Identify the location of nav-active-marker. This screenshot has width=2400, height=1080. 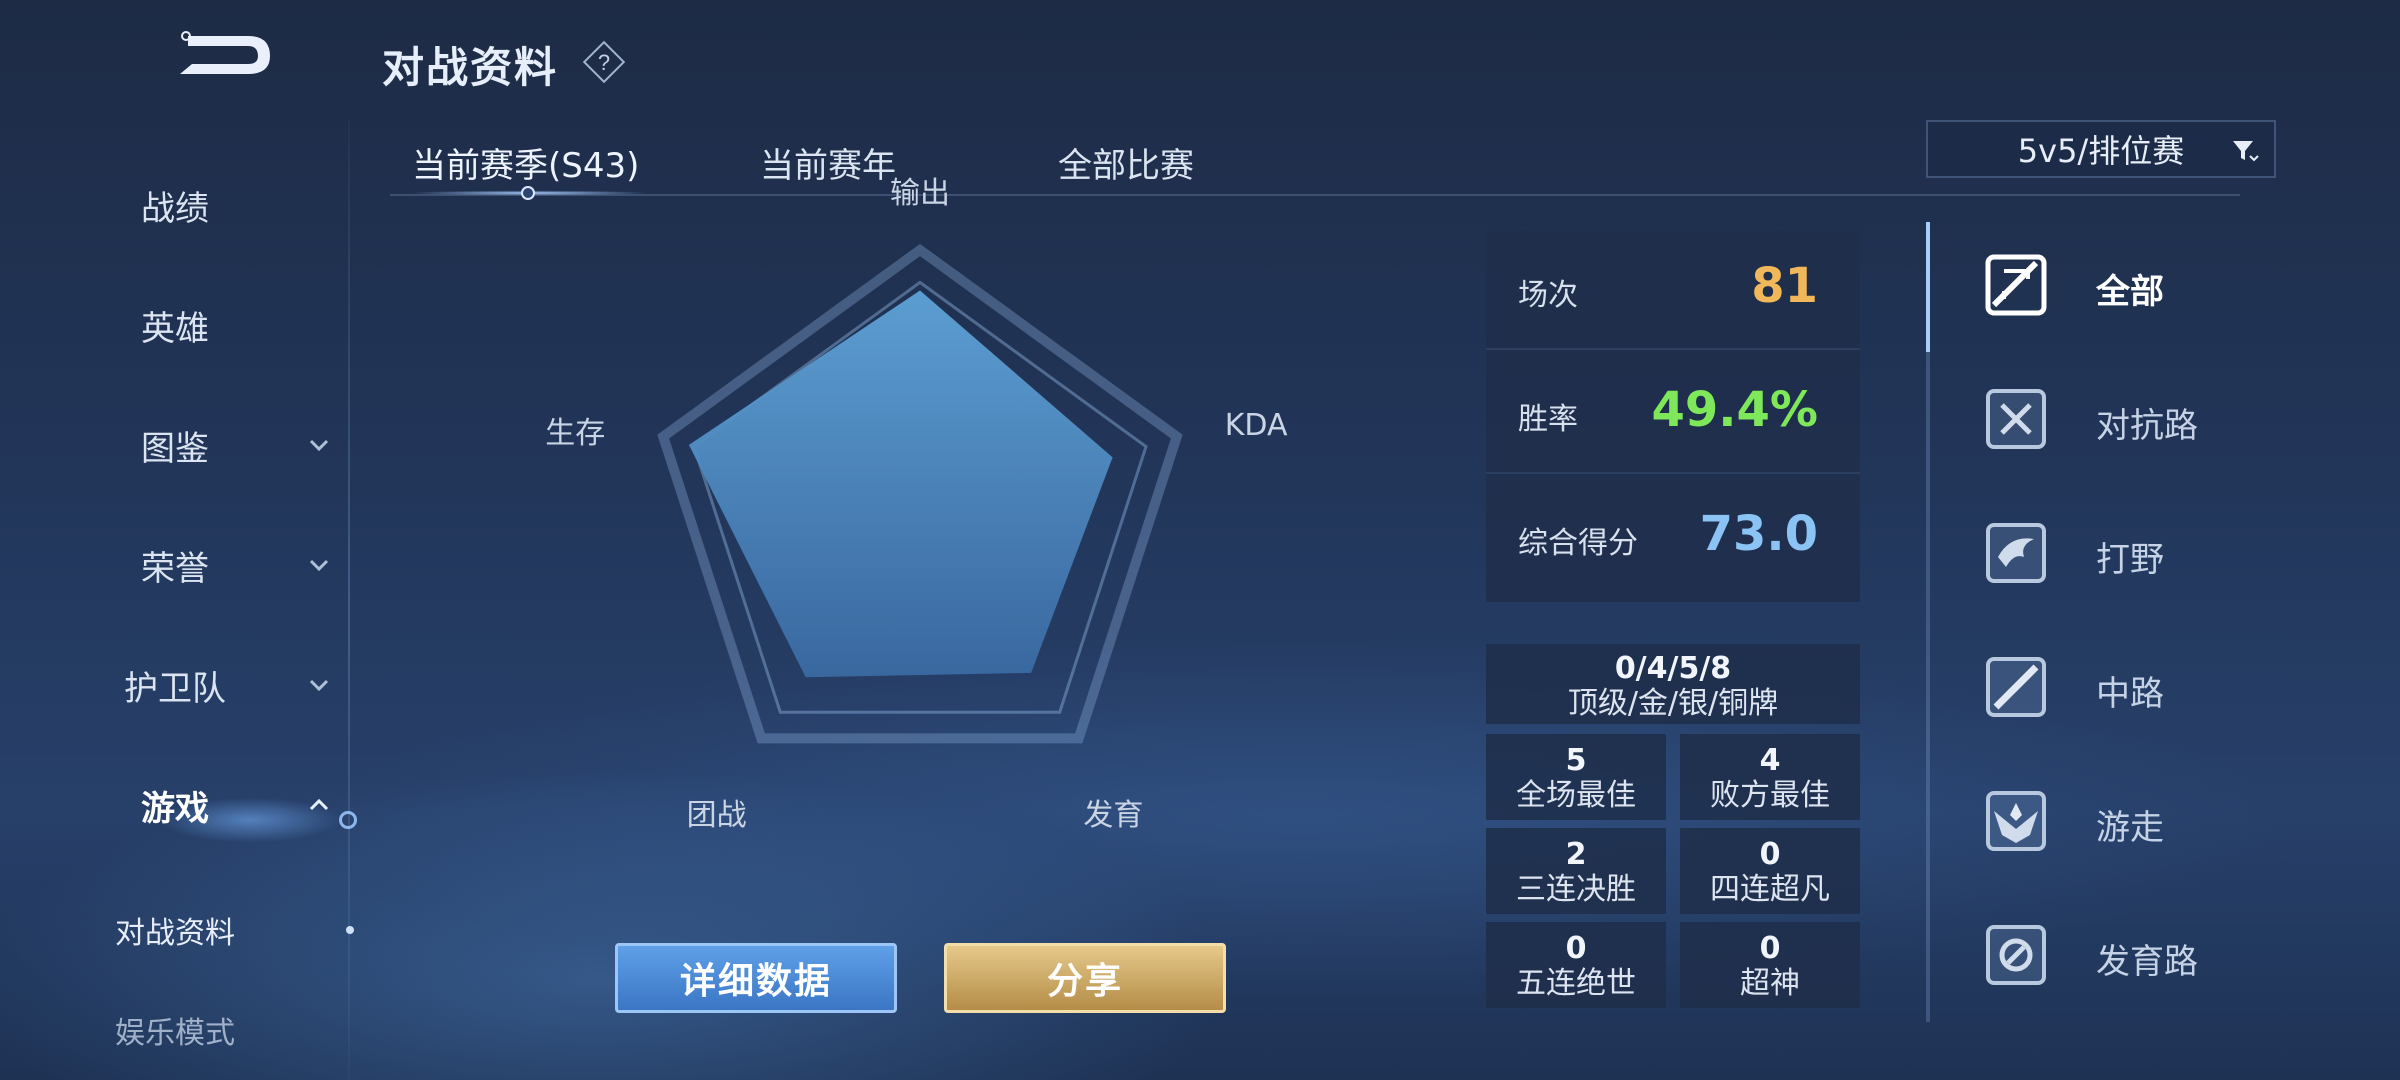
(348, 820).